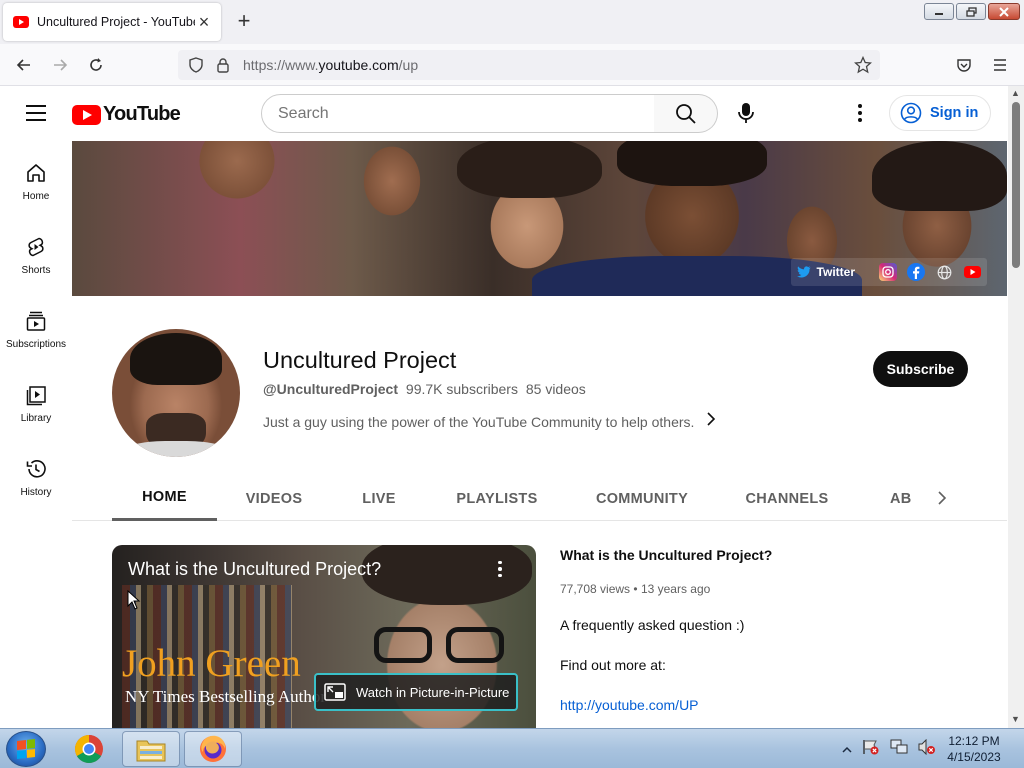 This screenshot has width=1024, height=768. Describe the element at coordinates (335, 692) in the screenshot. I see `picture-in-picture-icon` at that location.